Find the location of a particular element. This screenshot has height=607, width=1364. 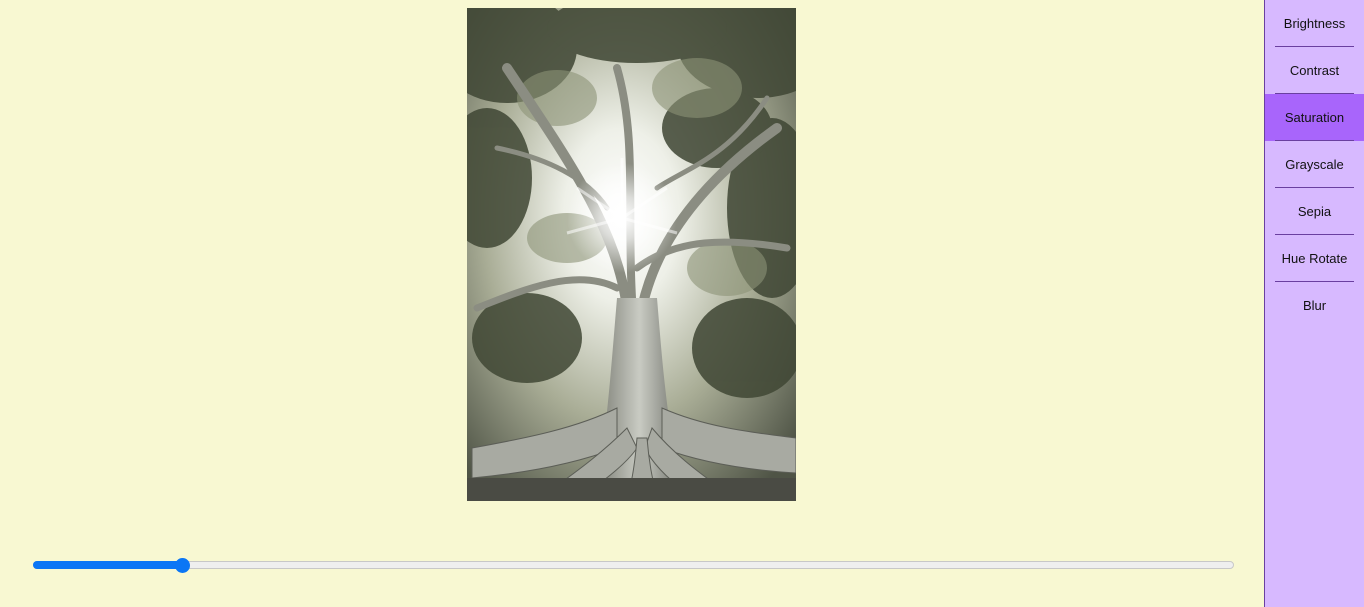

filter-button-grayscale: Grayscale is located at coordinates (1314, 164).